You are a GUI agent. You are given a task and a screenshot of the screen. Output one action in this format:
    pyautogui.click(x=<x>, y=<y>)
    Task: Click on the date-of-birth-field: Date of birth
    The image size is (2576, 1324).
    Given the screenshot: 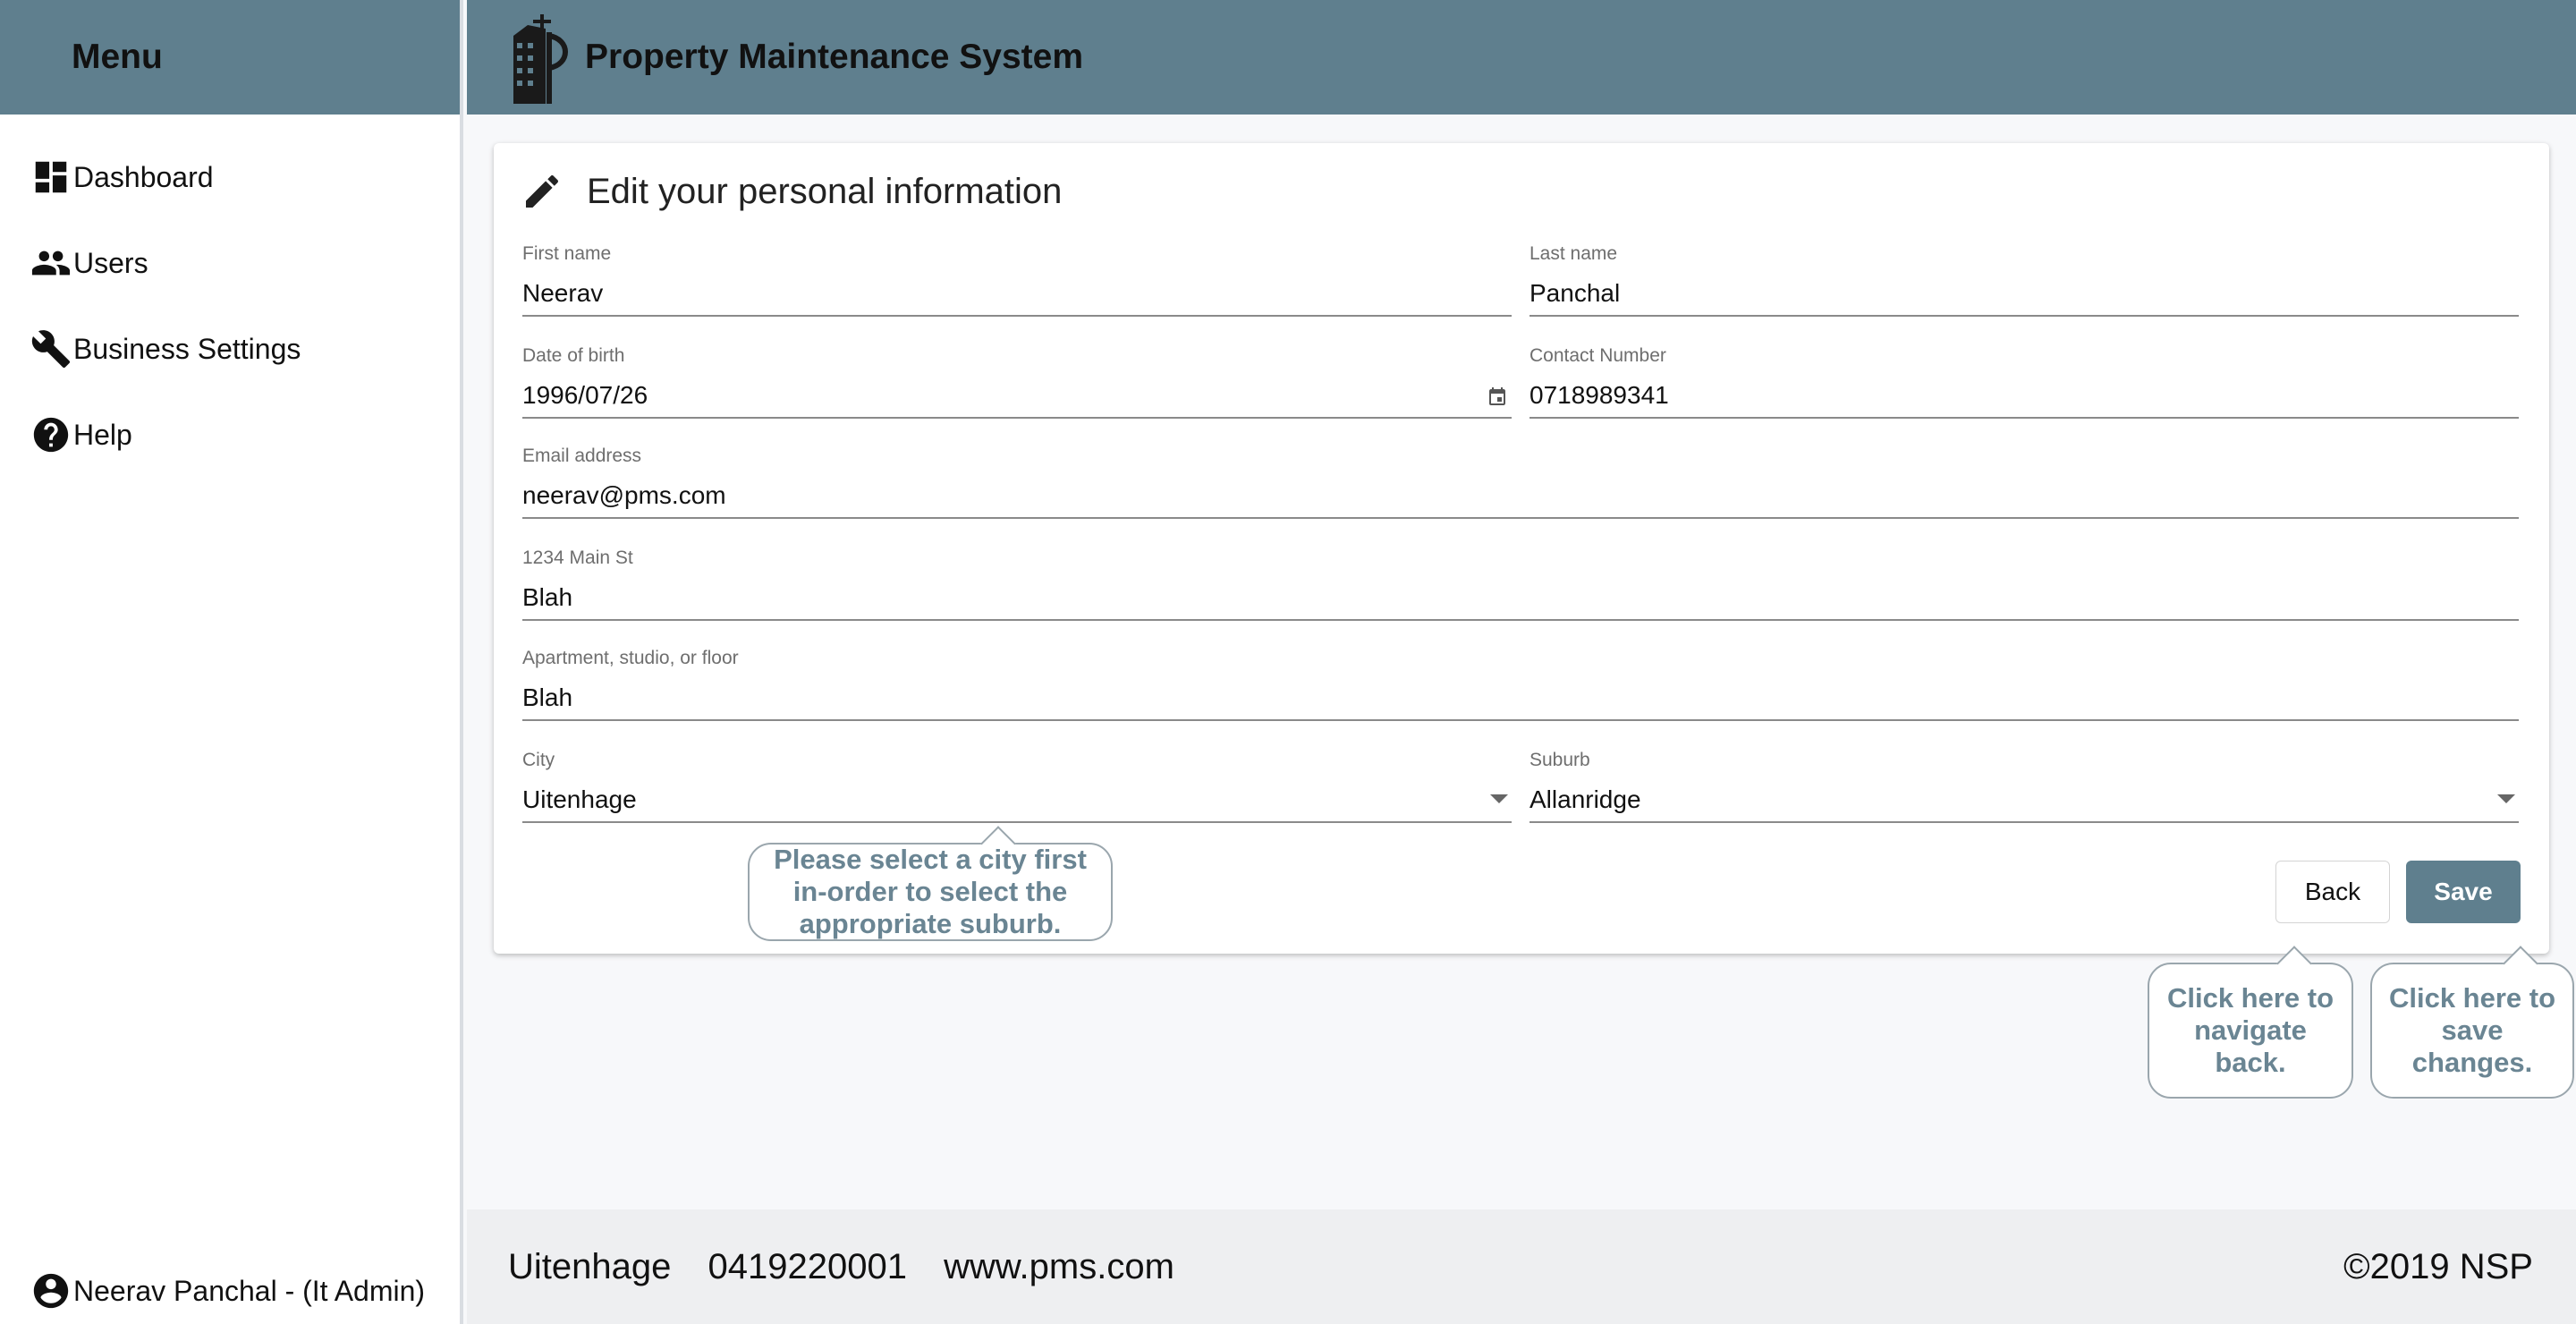 What is the action you would take?
    pyautogui.click(x=1017, y=382)
    